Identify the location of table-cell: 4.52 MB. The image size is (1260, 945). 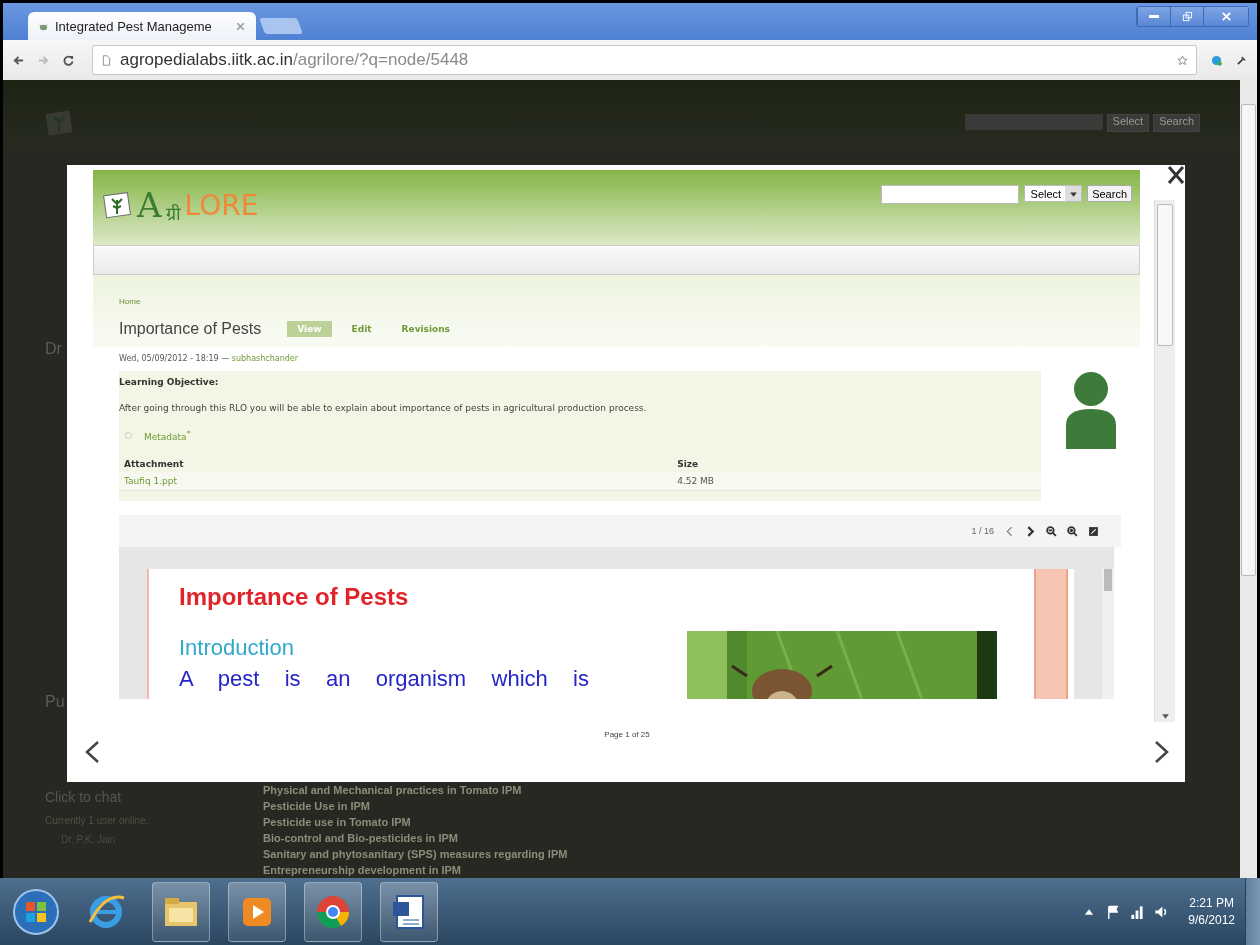
(856, 481).